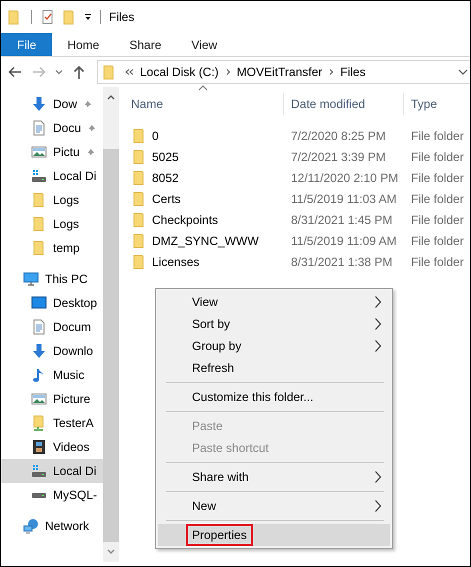 The image size is (471, 567). What do you see at coordinates (52, 128) in the screenshot?
I see `sidebar-item: Docu` at bounding box center [52, 128].